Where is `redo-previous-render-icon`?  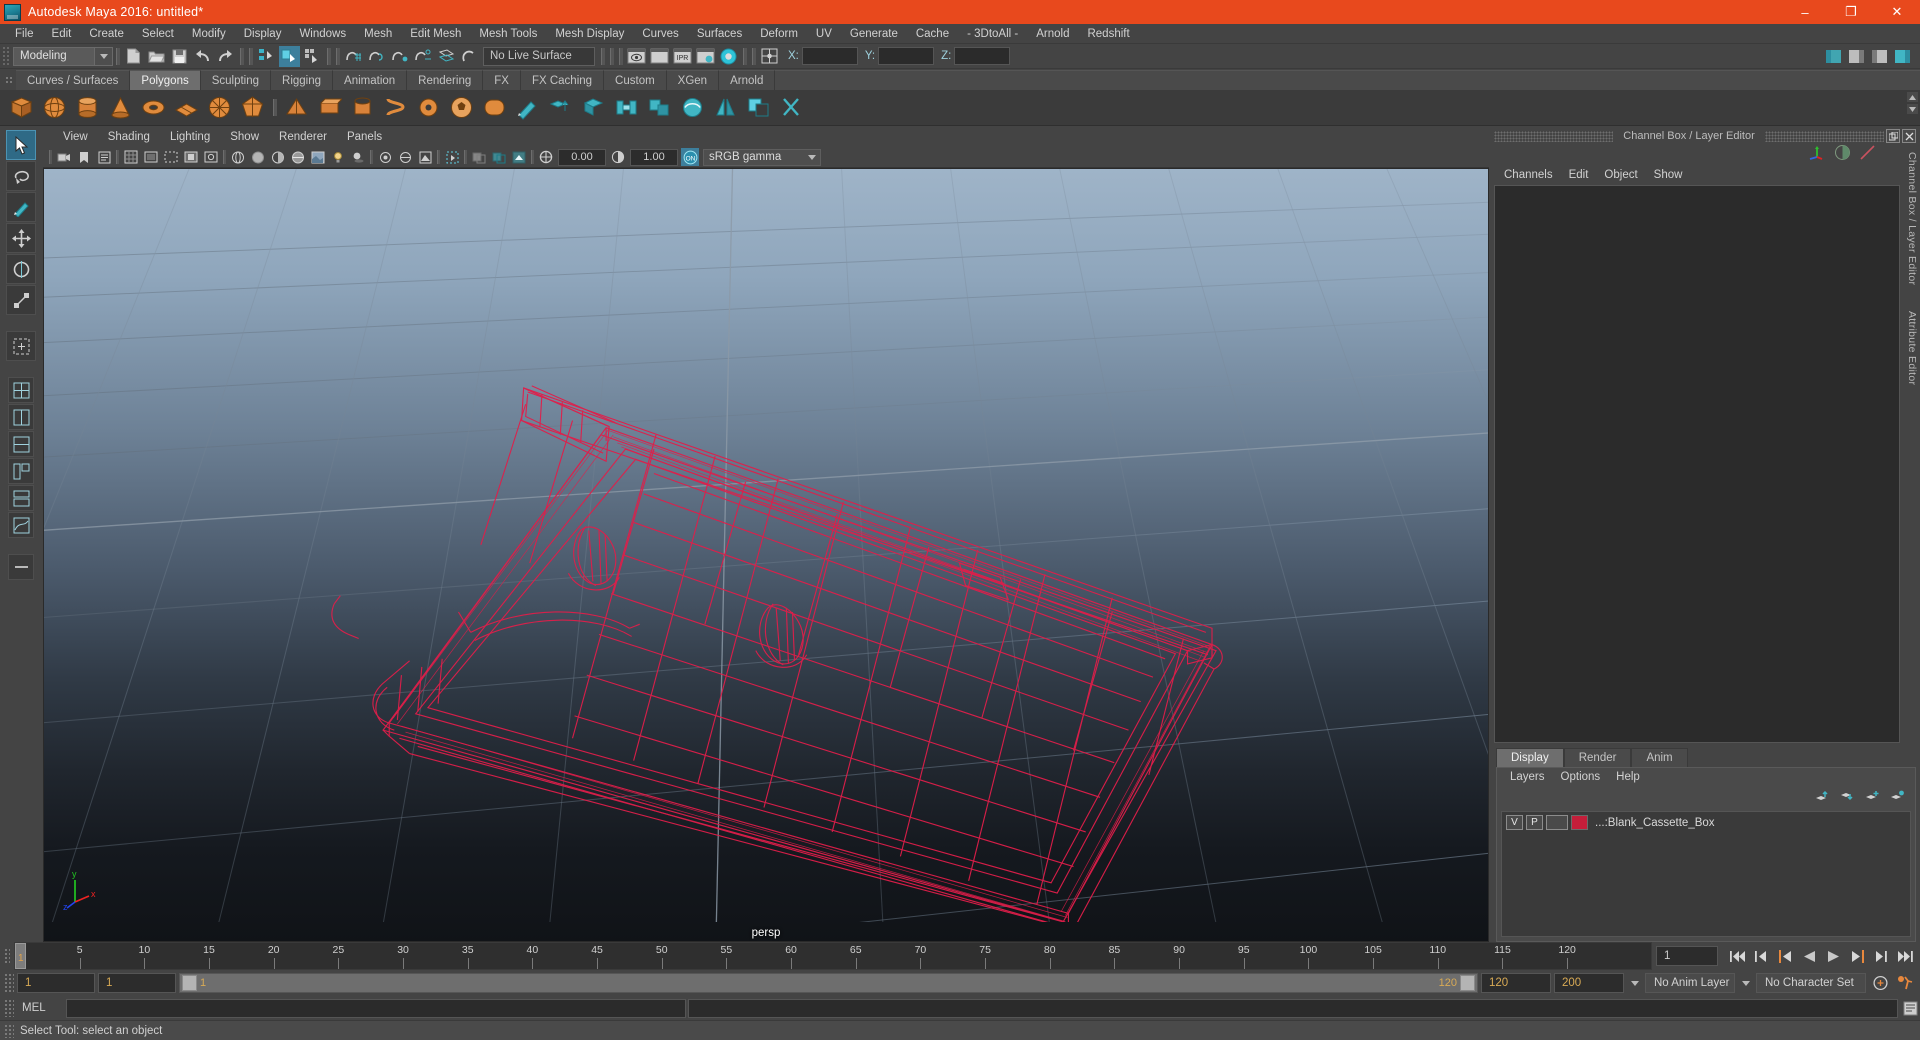 redo-previous-render-icon is located at coordinates (659, 56).